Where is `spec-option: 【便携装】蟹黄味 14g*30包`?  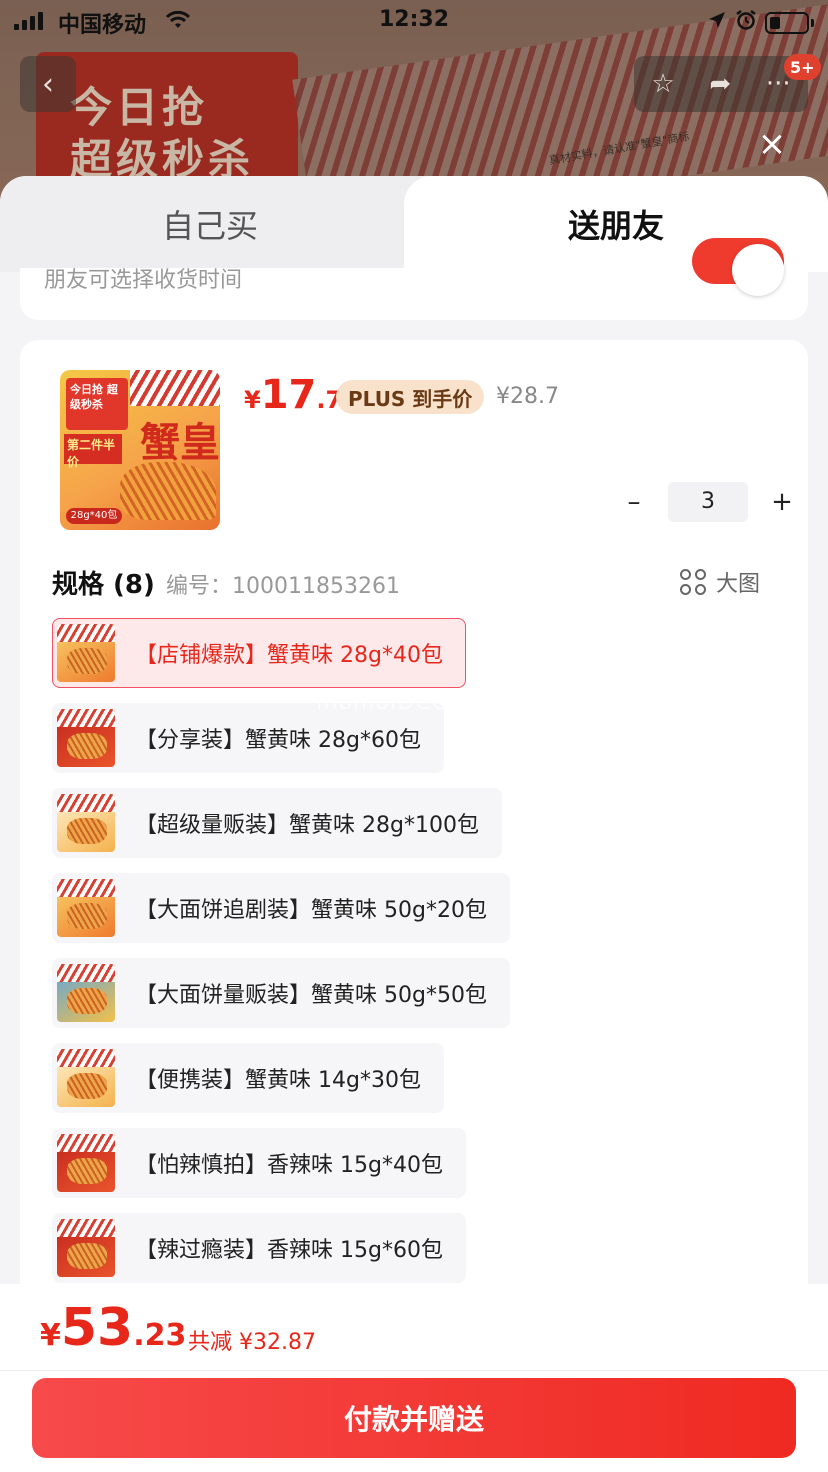 spec-option: 【便携装】蟹黄味 14g*30包 is located at coordinates (248, 1078).